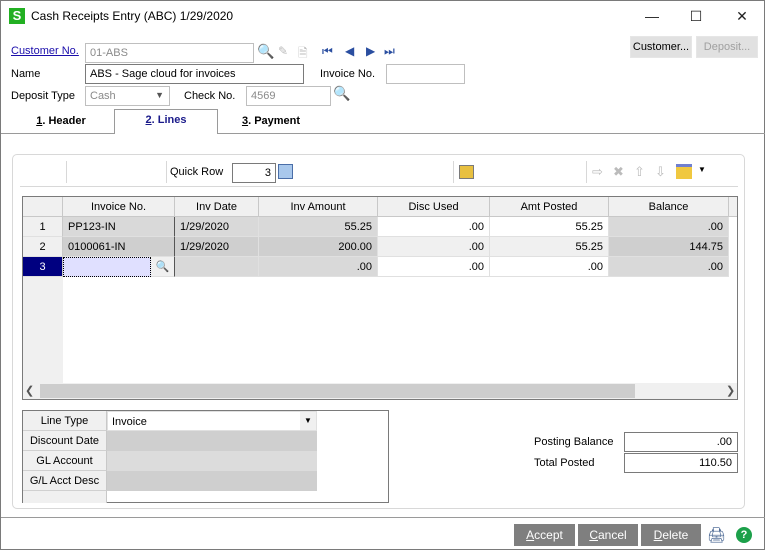 Image resolution: width=765 pixels, height=550 pixels. What do you see at coordinates (308, 421) in the screenshot?
I see `chevron-down-icon: ▼` at bounding box center [308, 421].